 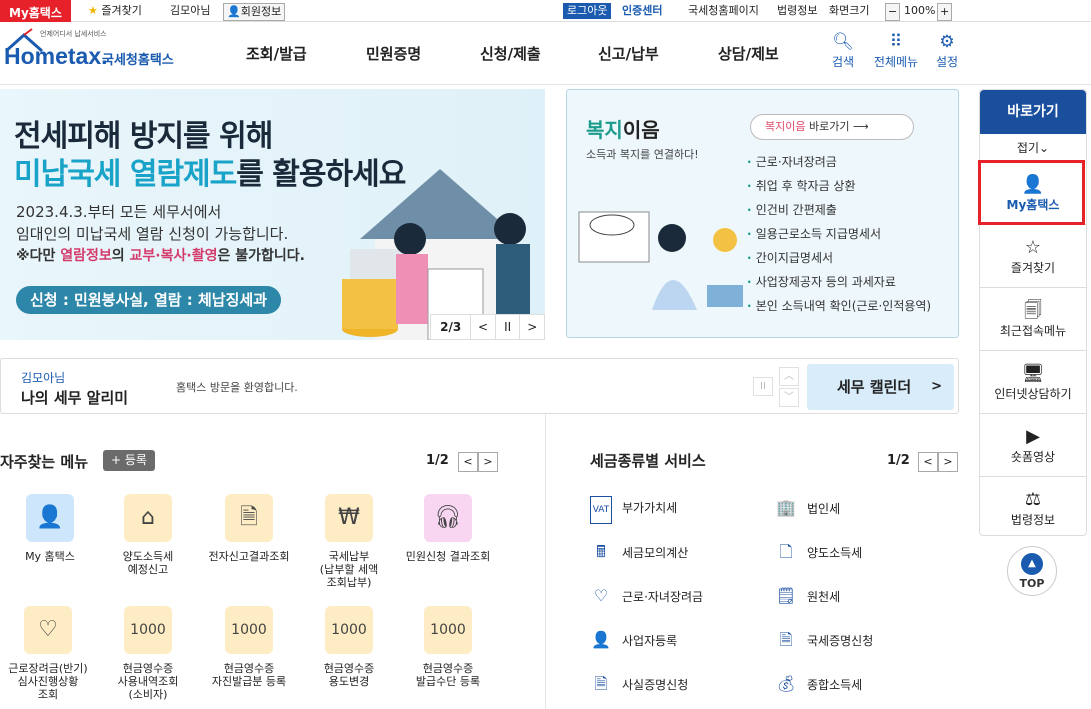 I want to click on welfare-item: 사업장제공자 등의 과세자료, so click(x=839, y=282).